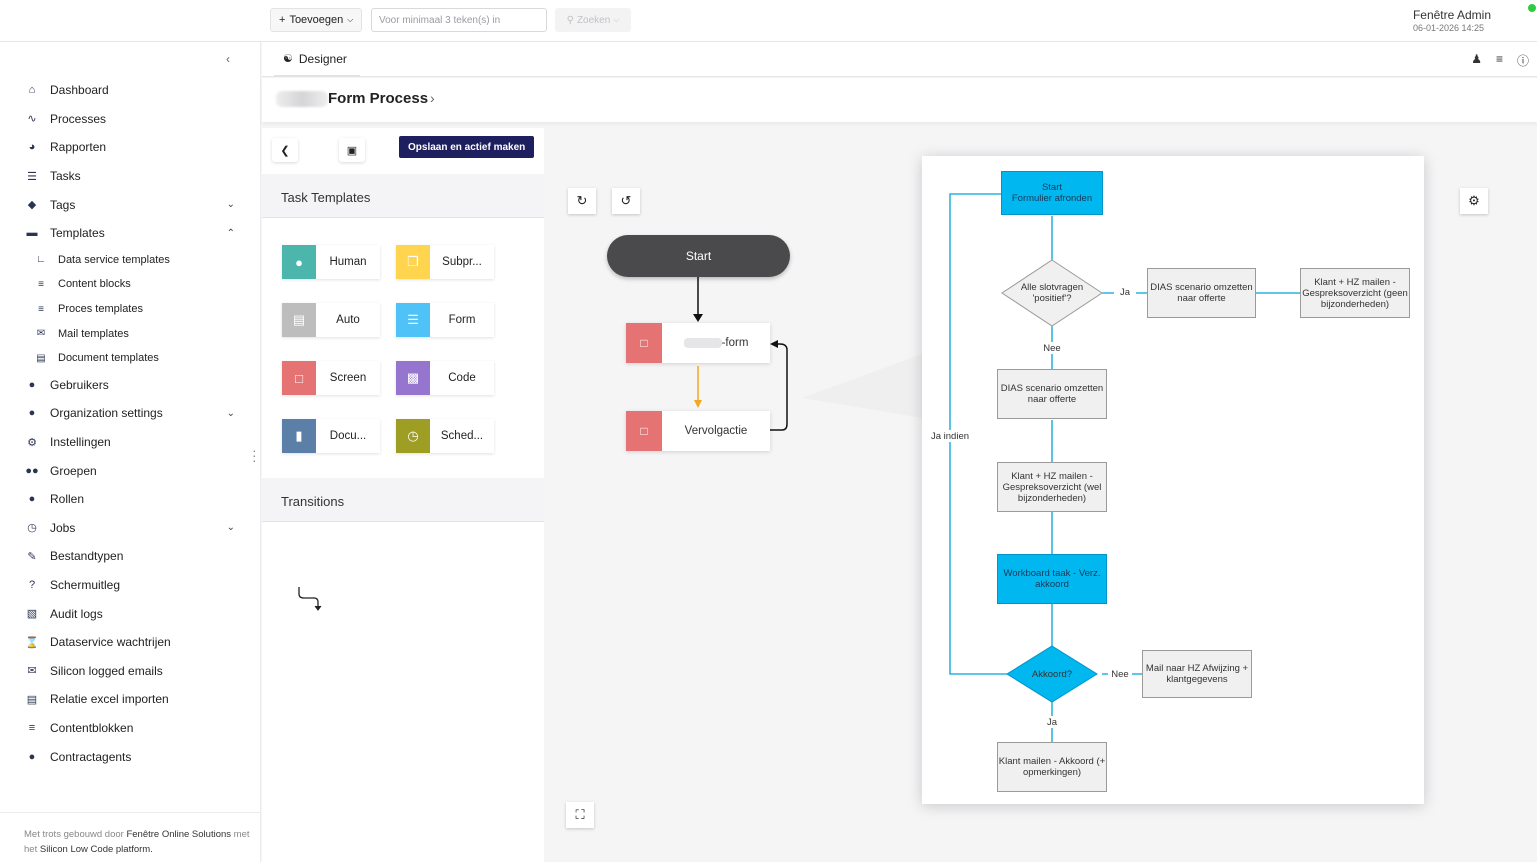 This screenshot has height=862, width=1537. What do you see at coordinates (702, 342) in the screenshot?
I see `blurred-text` at bounding box center [702, 342].